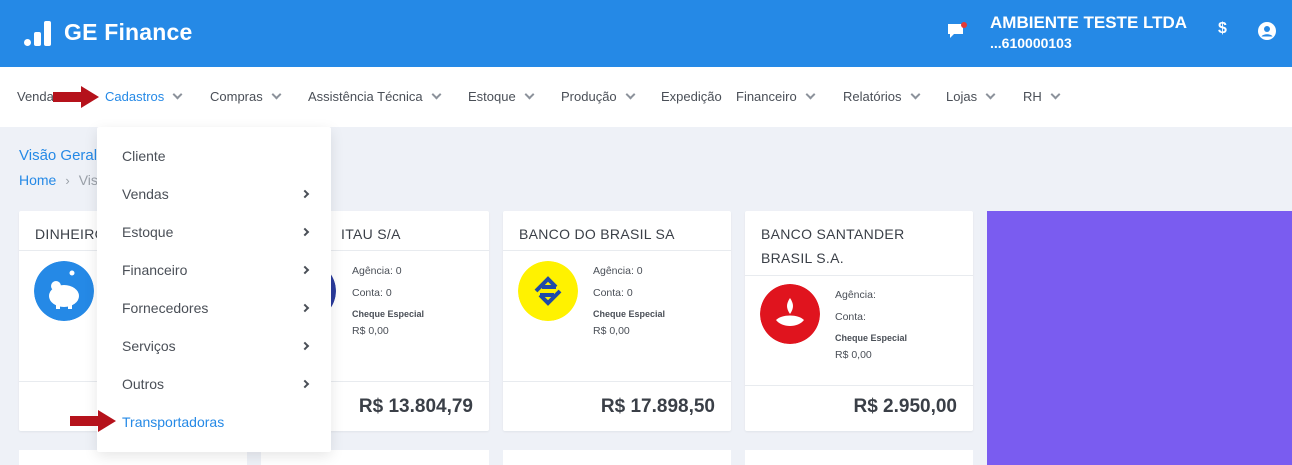  Describe the element at coordinates (790, 314) in the screenshot. I see `santander-logo-icon` at that location.